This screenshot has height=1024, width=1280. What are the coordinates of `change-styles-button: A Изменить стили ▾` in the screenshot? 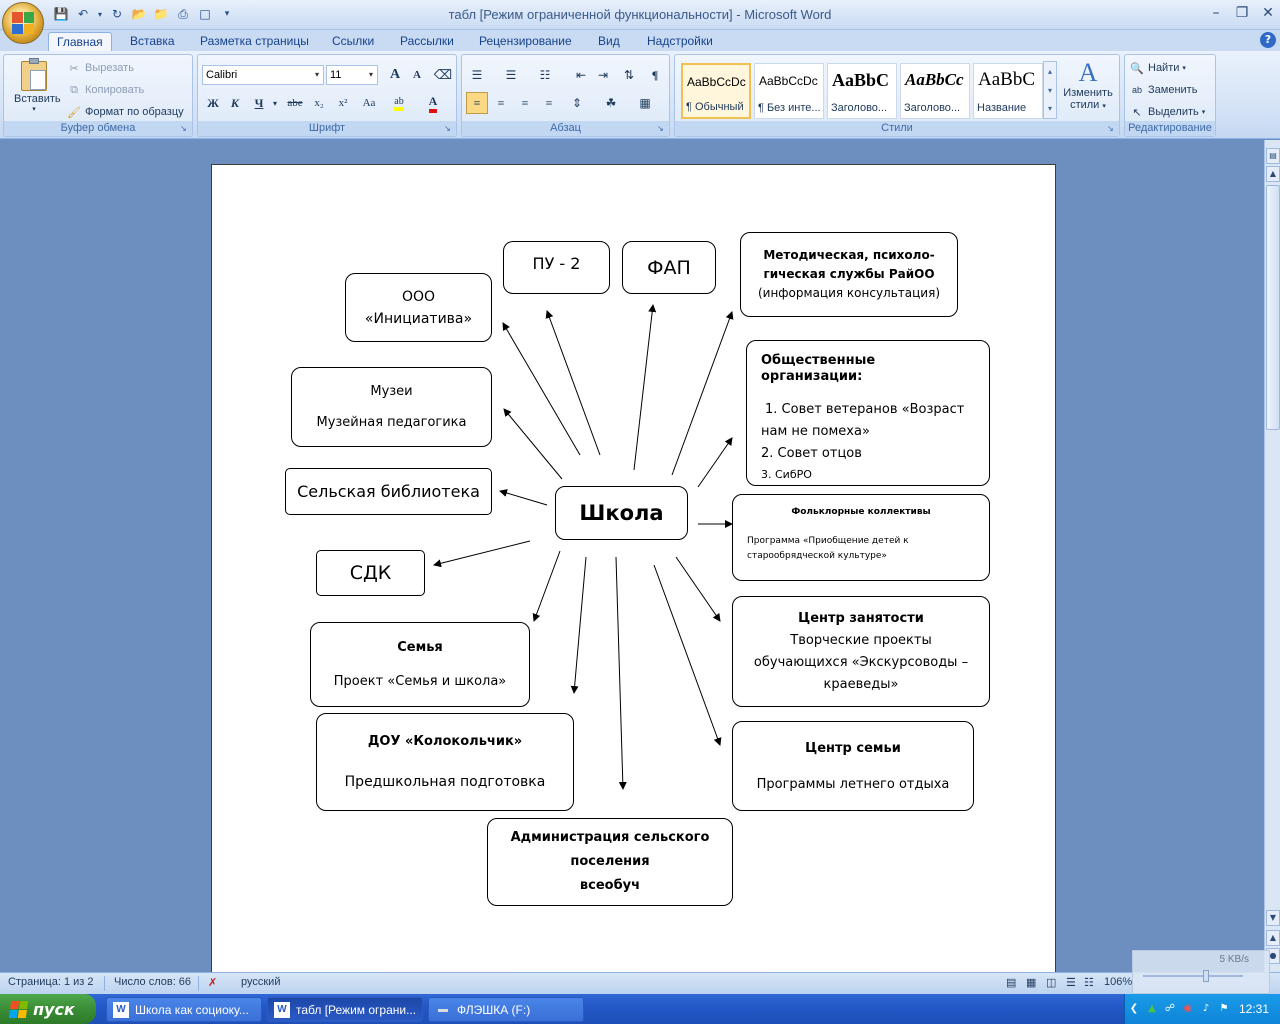 It's located at (1088, 90).